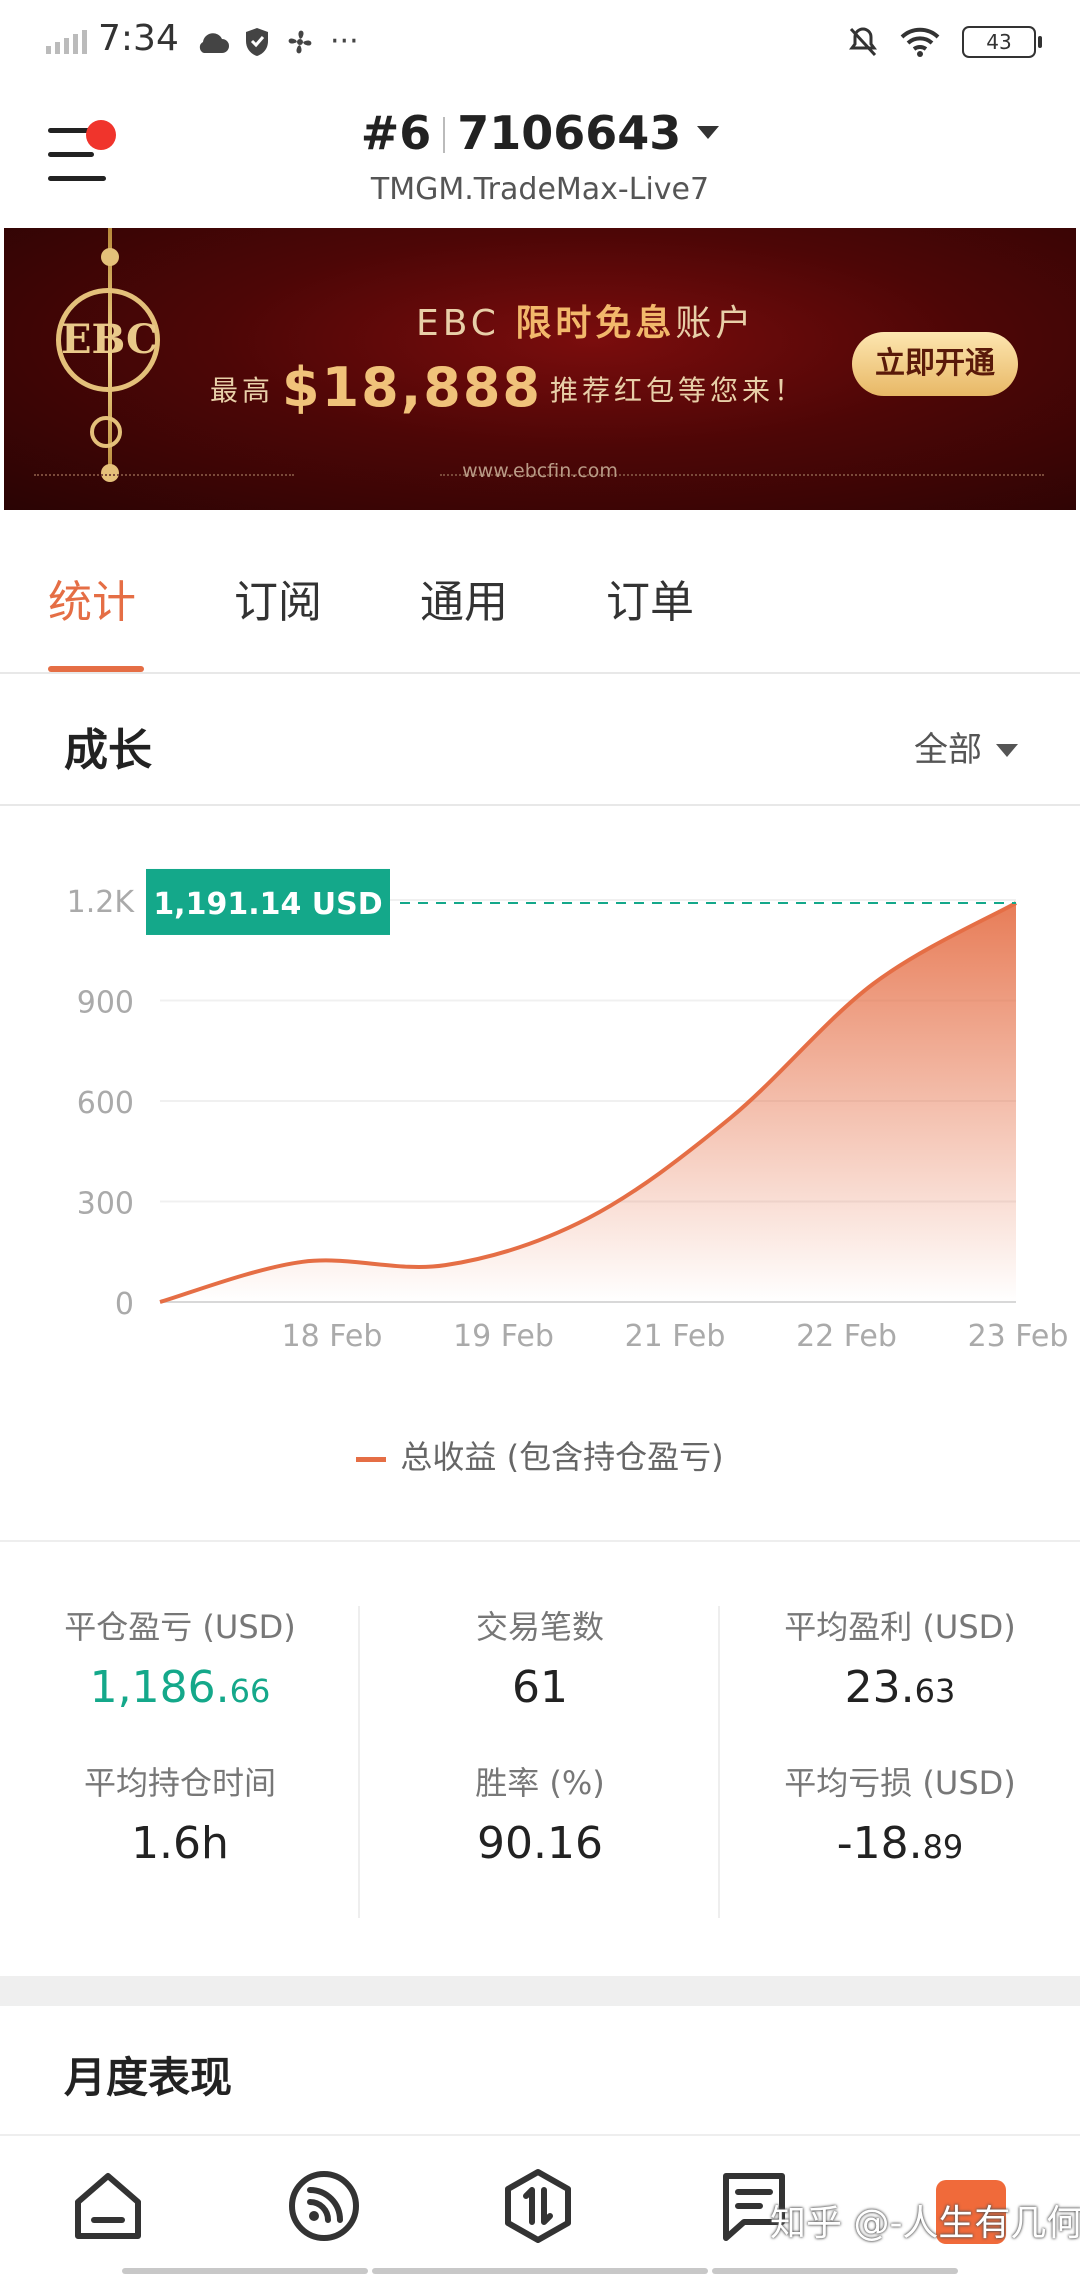 Image resolution: width=1080 pixels, height=2282 pixels. Describe the element at coordinates (66, 42) in the screenshot. I see `signal-icon` at that location.